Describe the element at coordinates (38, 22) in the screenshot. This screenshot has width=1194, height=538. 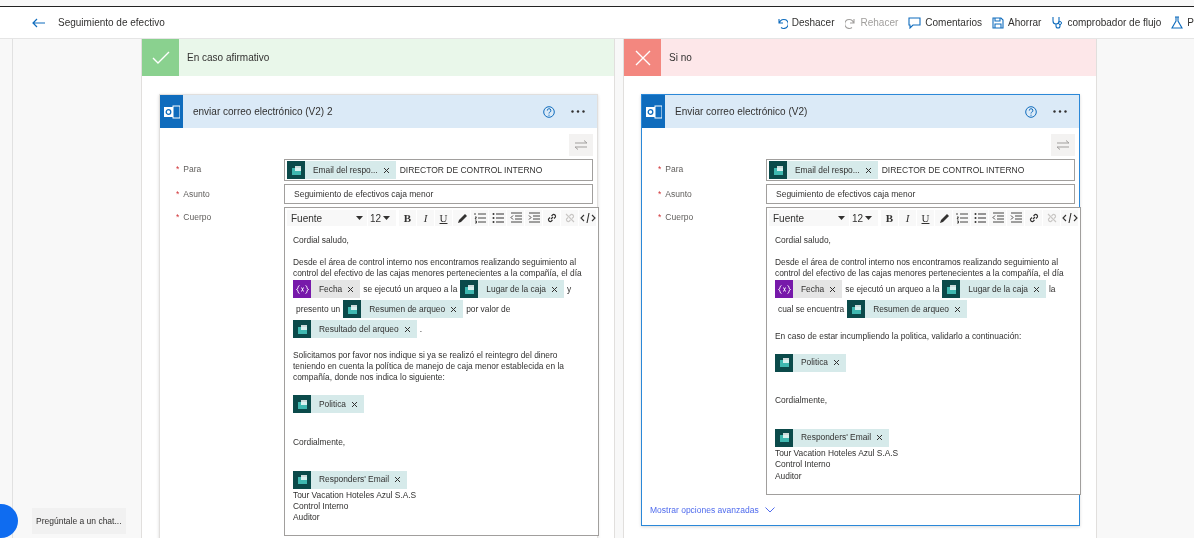
I see `back-button` at that location.